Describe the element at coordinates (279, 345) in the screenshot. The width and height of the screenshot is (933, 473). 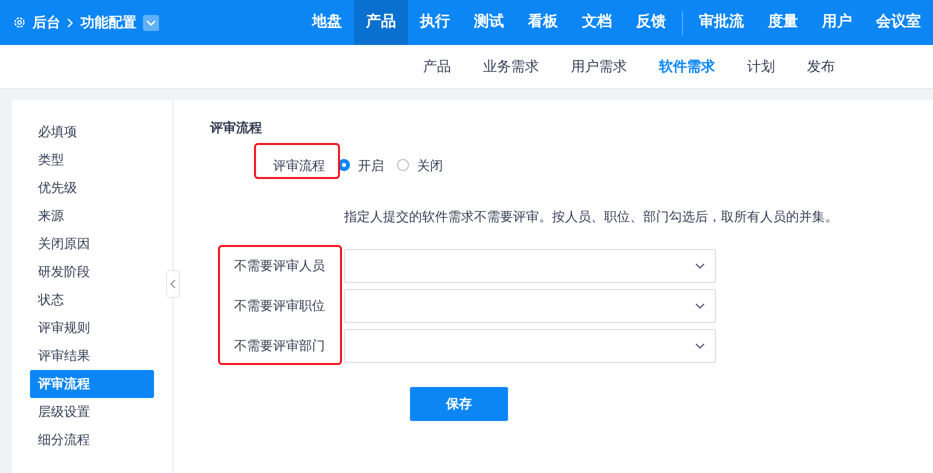
I see `field-label: 不需要评审部门` at that location.